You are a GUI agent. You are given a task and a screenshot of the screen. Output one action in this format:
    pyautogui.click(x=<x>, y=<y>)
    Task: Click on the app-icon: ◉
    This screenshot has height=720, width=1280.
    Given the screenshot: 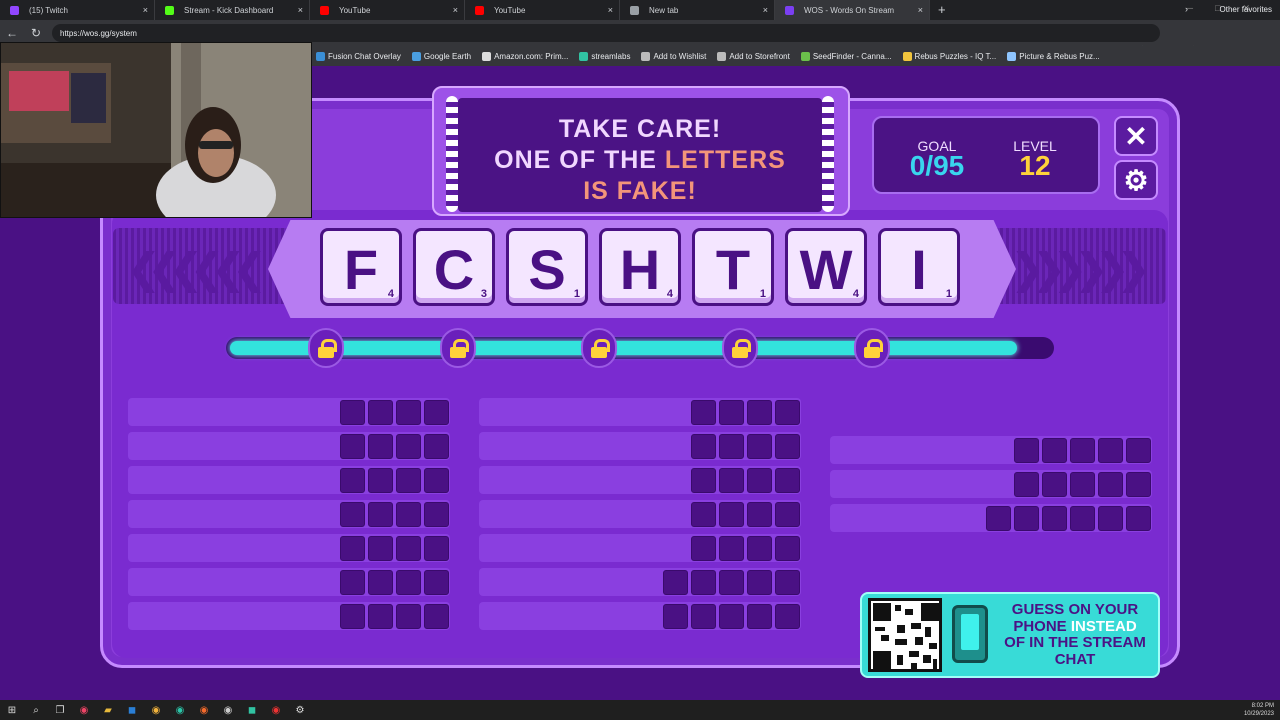 What is the action you would take?
    pyautogui.click(x=84, y=710)
    